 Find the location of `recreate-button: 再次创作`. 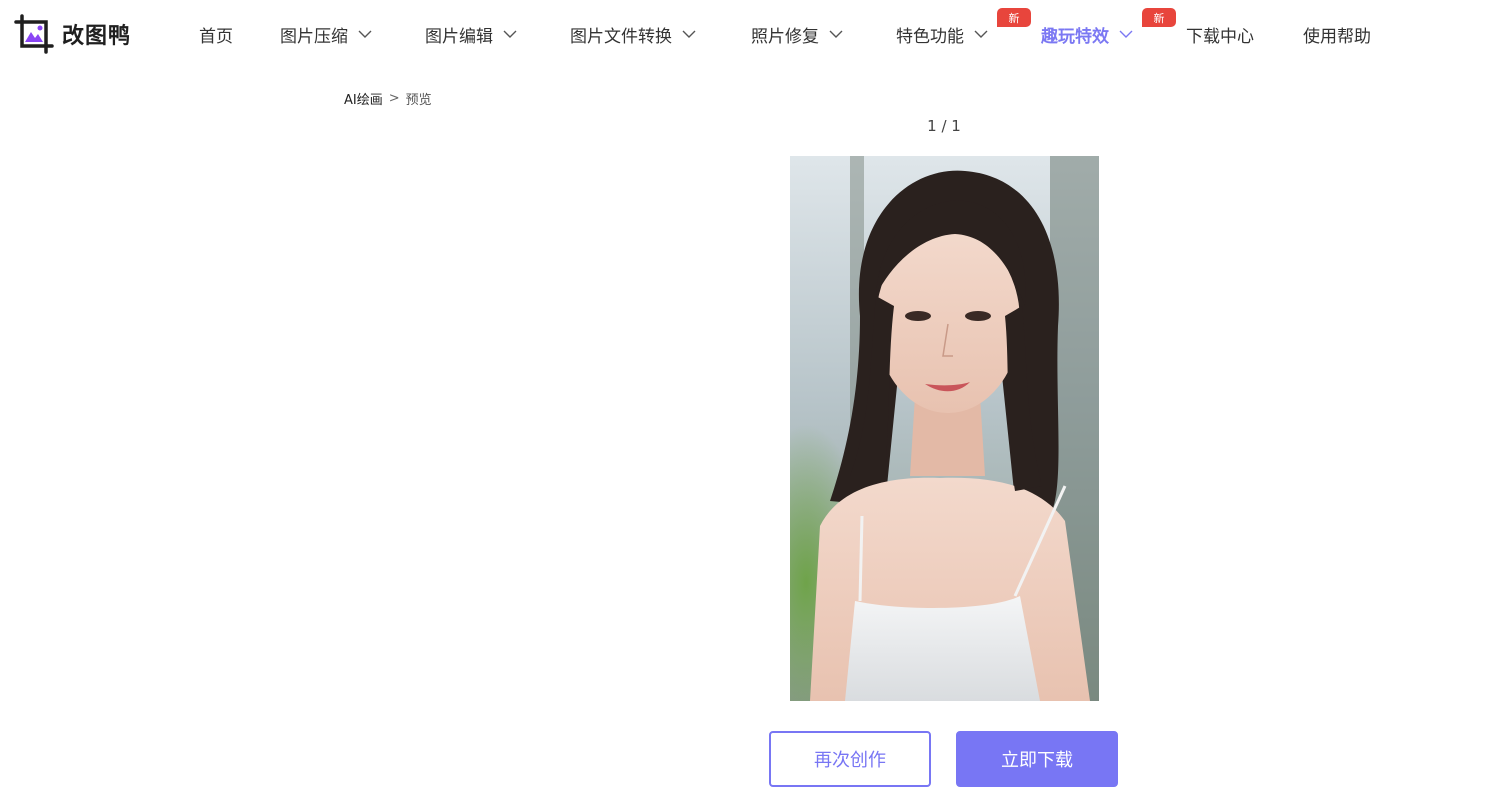

recreate-button: 再次创作 is located at coordinates (850, 759).